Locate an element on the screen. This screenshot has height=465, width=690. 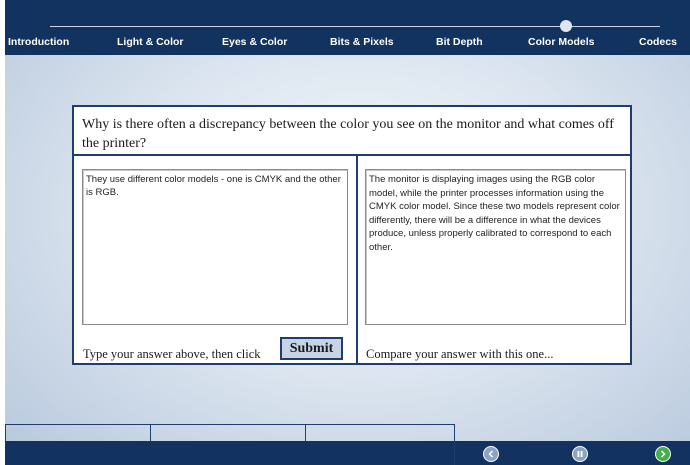
submit-button: Submit is located at coordinates (311, 348).